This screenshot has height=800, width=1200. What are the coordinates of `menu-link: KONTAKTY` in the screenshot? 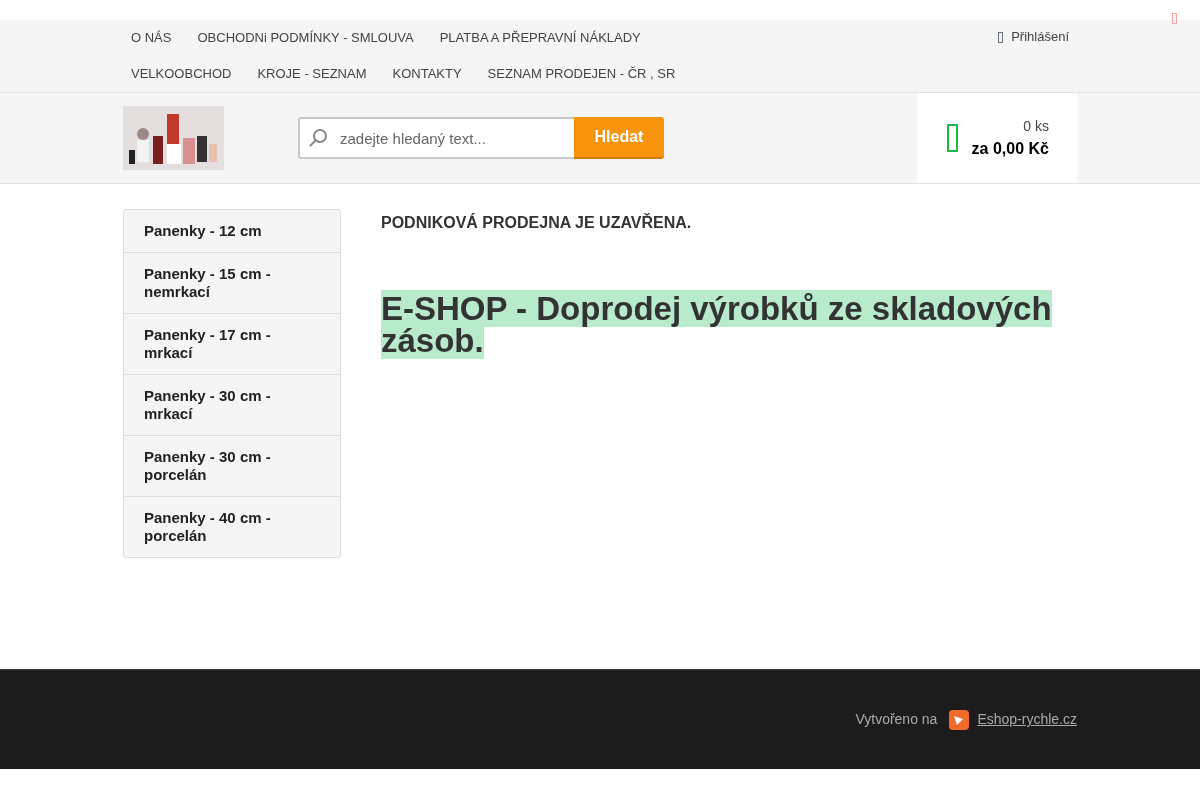 It's located at (427, 74).